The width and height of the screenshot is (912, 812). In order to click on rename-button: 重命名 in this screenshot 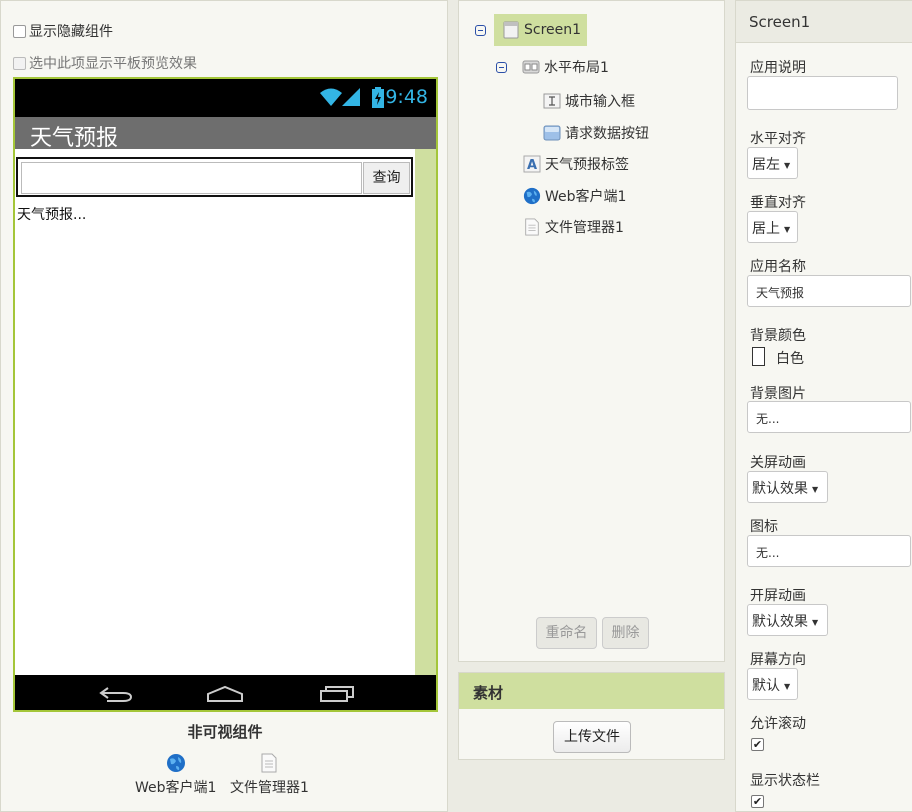, I will do `click(566, 633)`.